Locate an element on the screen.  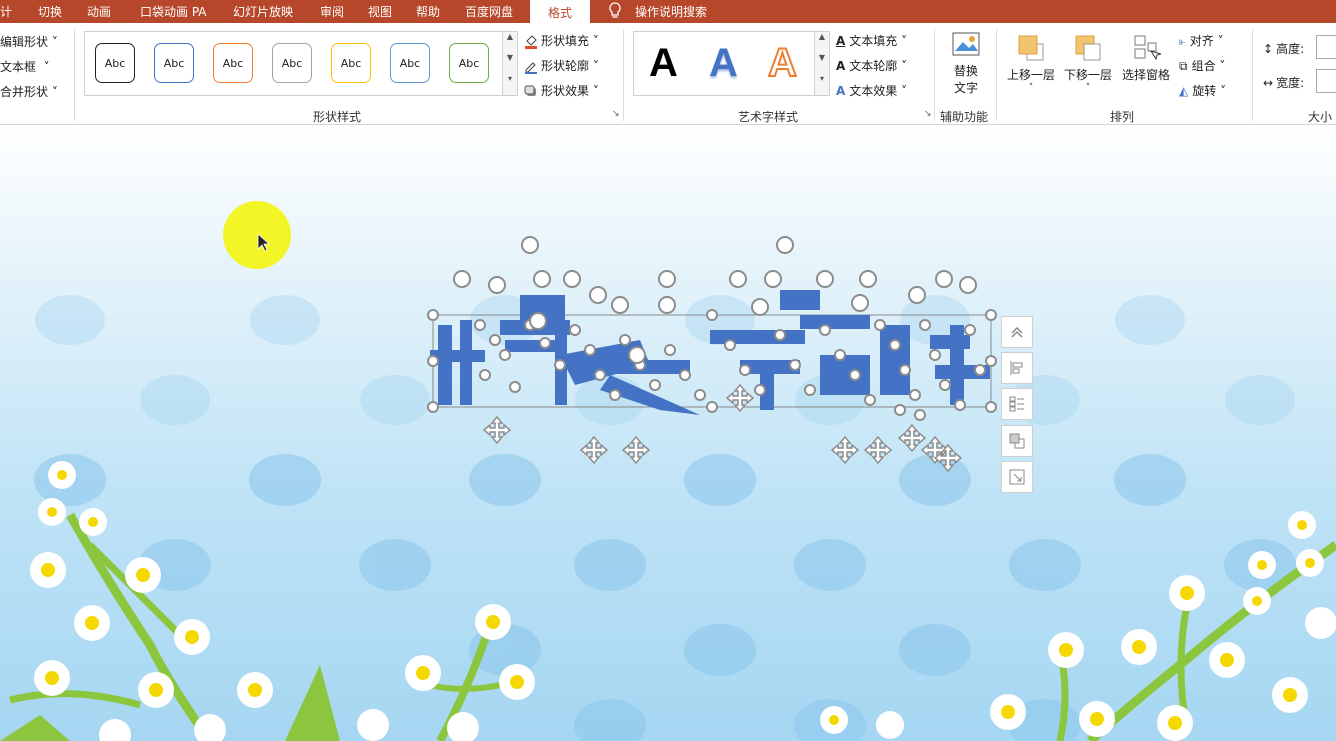
selected-wordart-fragments is located at coordinates (712, 354).